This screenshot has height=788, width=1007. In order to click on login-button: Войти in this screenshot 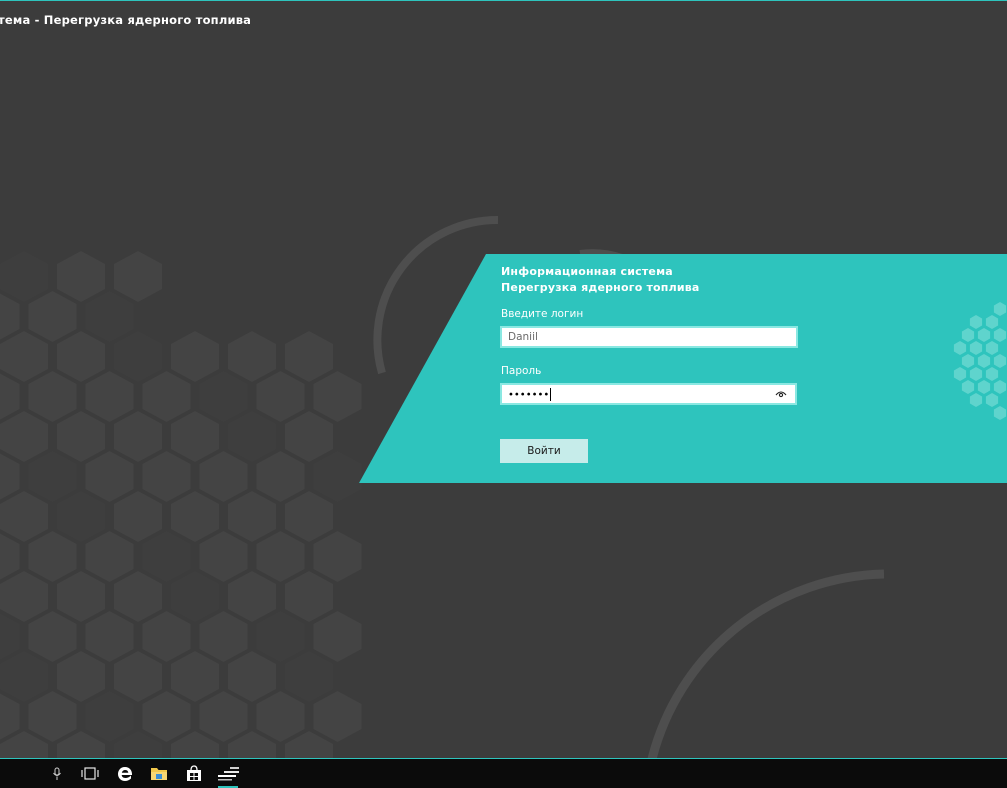, I will do `click(544, 451)`.